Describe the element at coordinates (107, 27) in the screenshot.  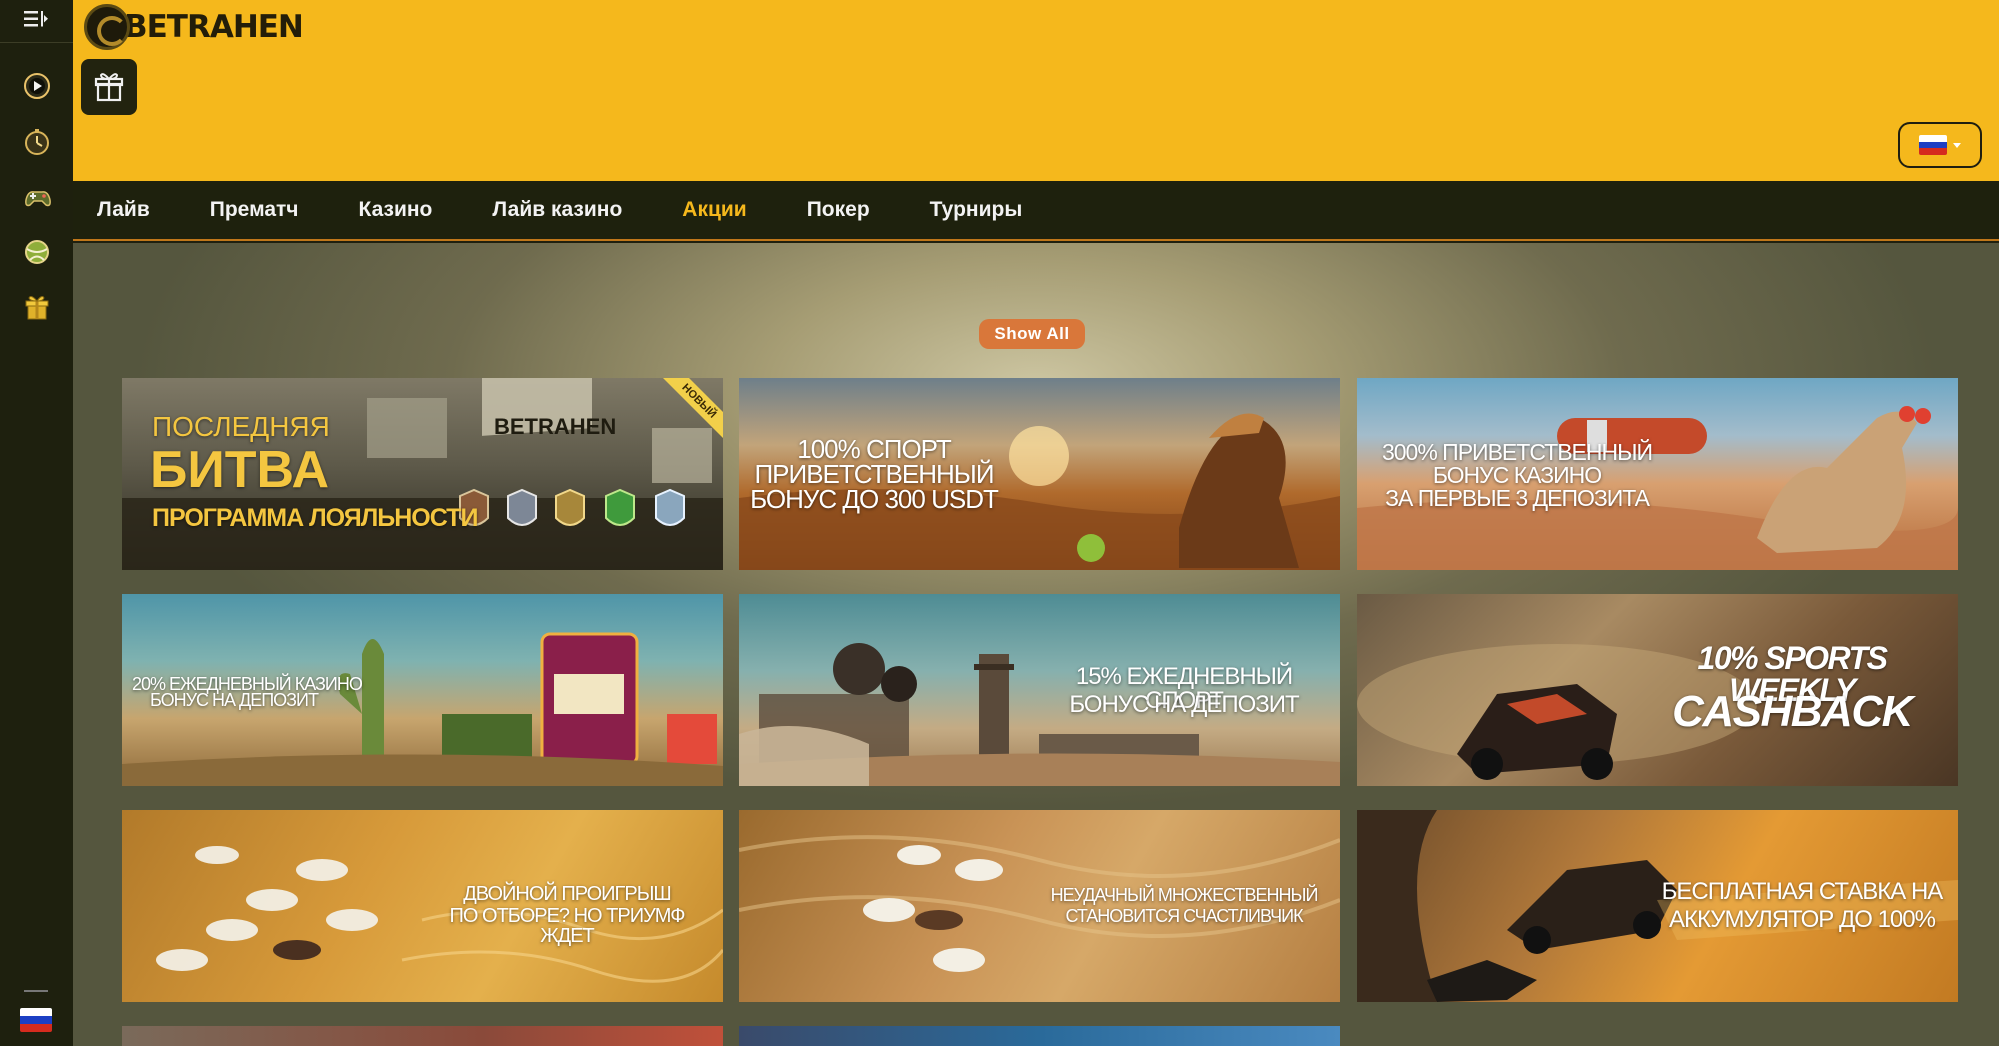
I see `logo-coin-icon` at that location.